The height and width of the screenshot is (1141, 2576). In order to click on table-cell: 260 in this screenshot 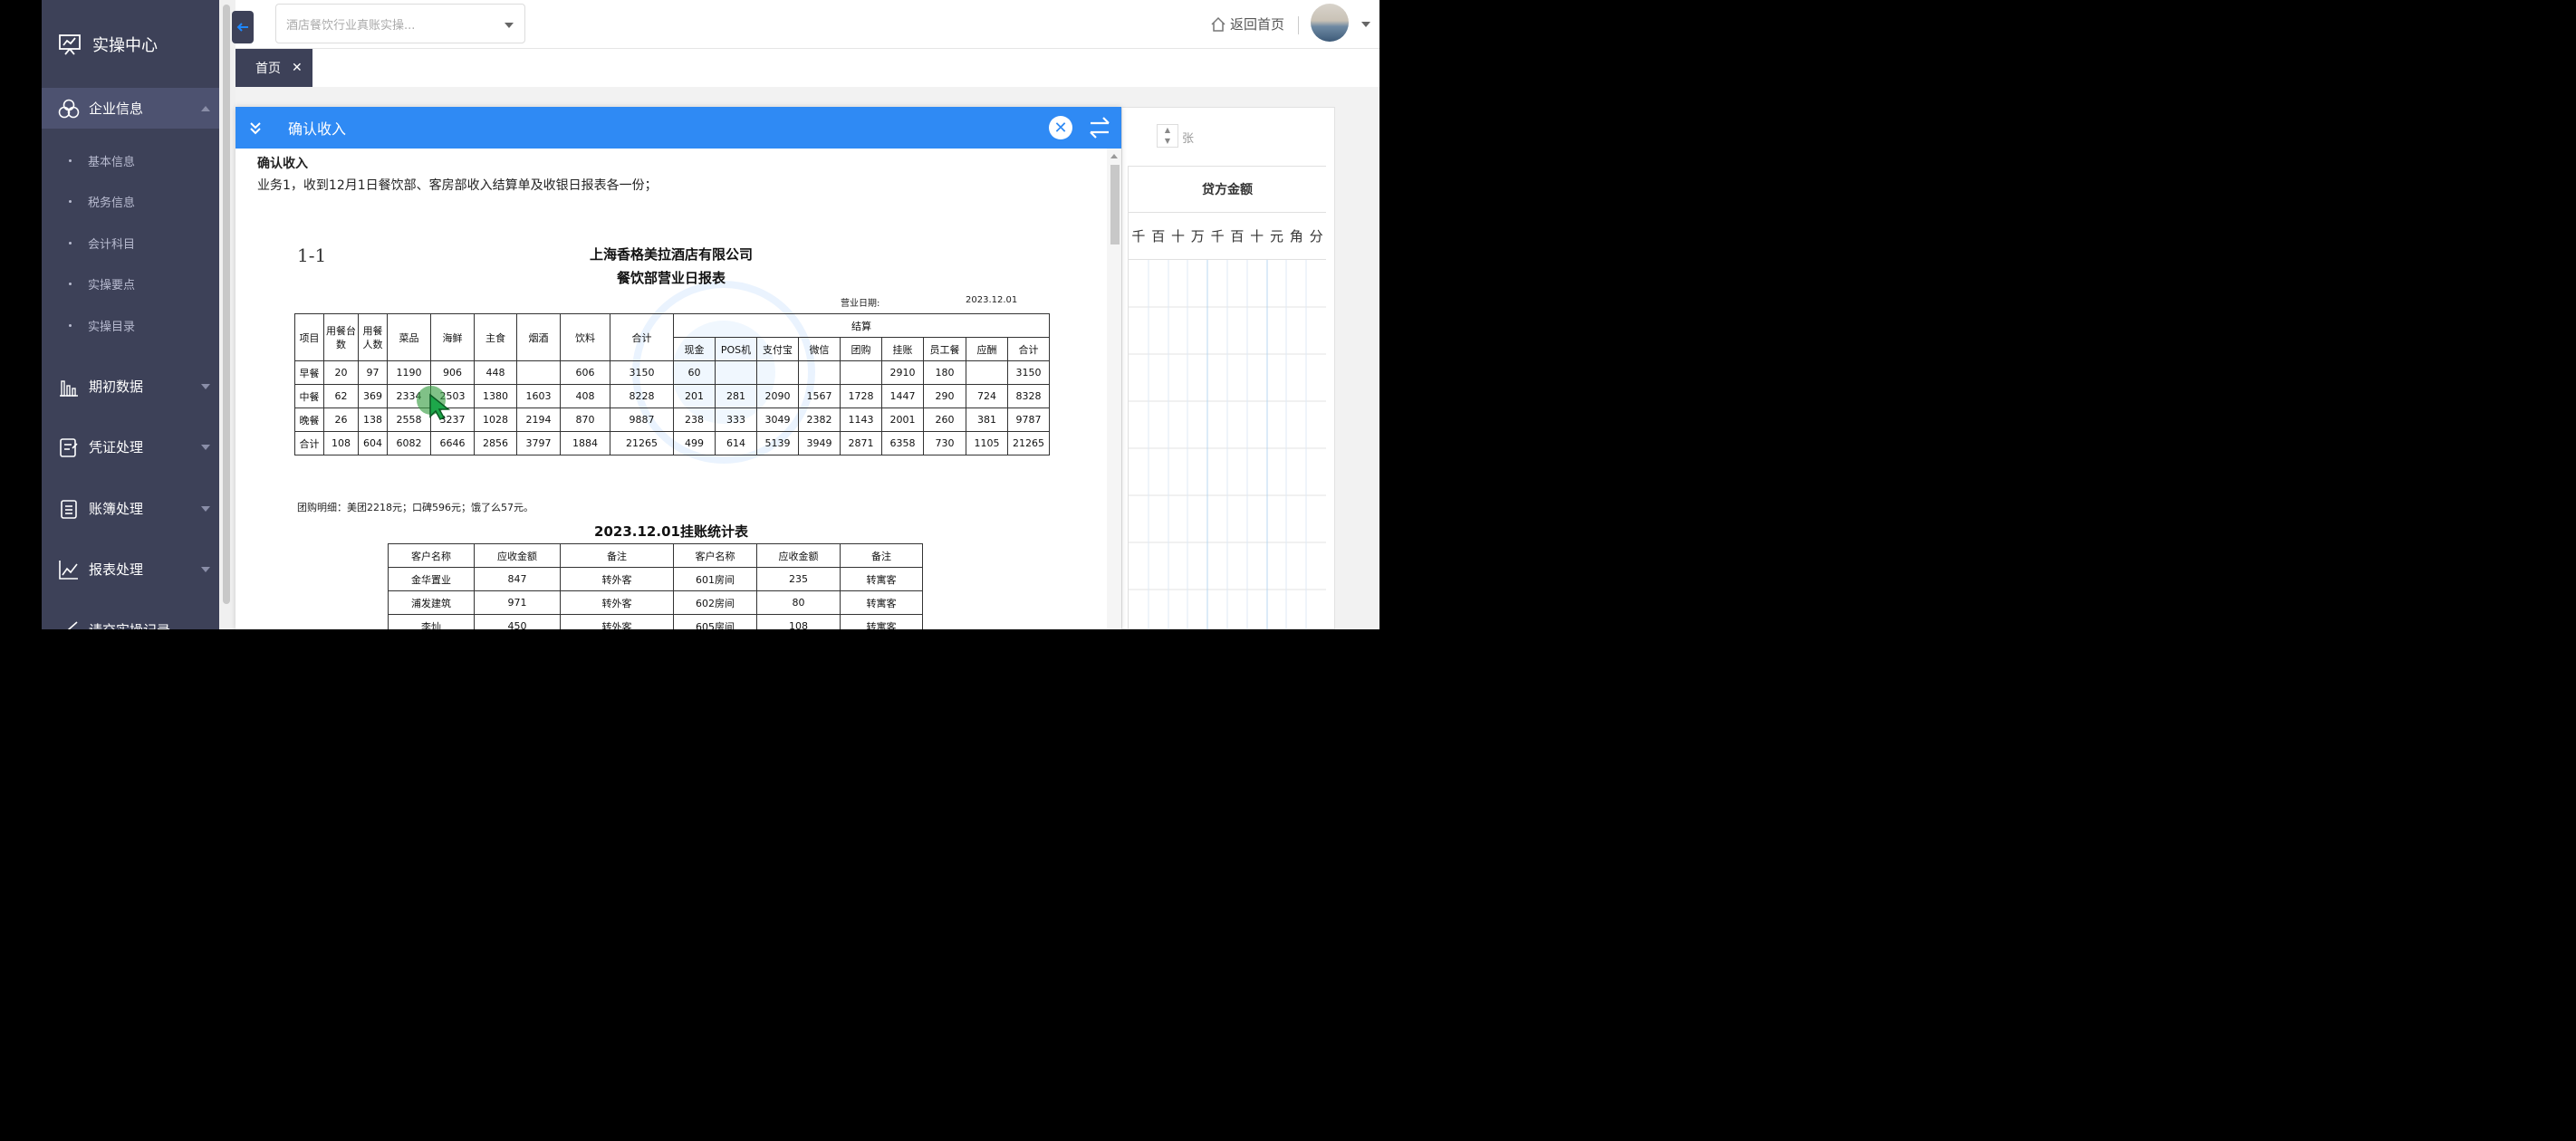, I will do `click(944, 420)`.